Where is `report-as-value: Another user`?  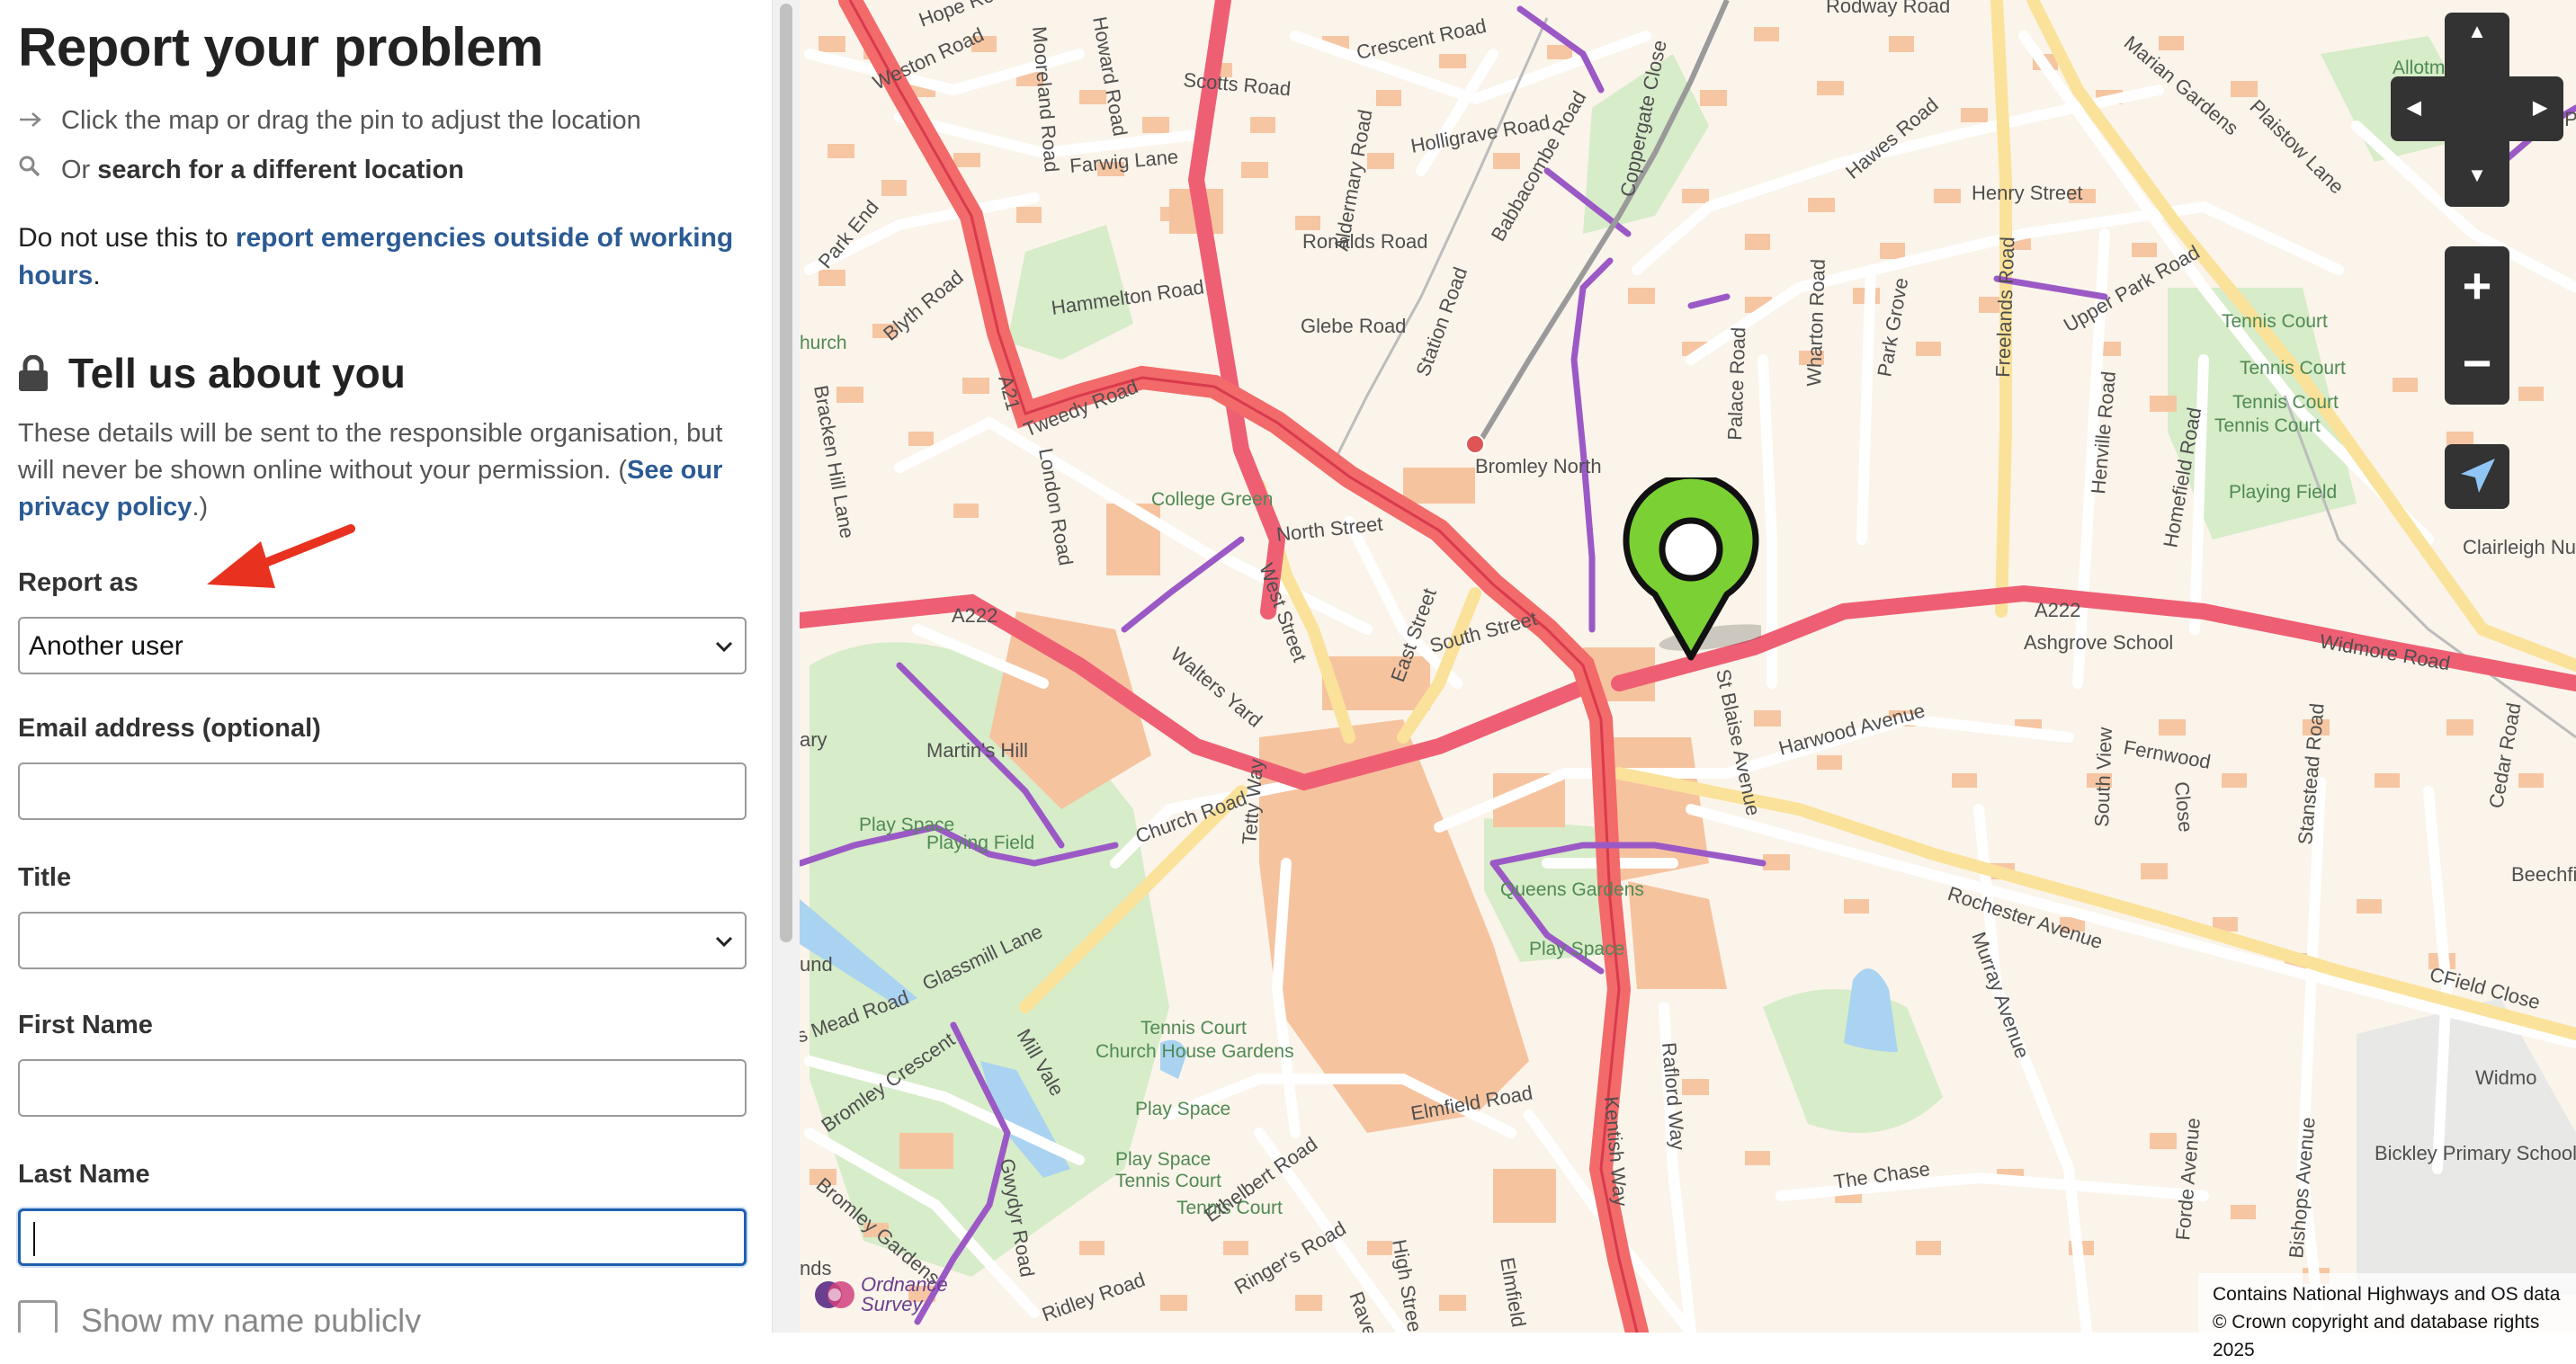
report-as-value: Another user is located at coordinates (106, 646).